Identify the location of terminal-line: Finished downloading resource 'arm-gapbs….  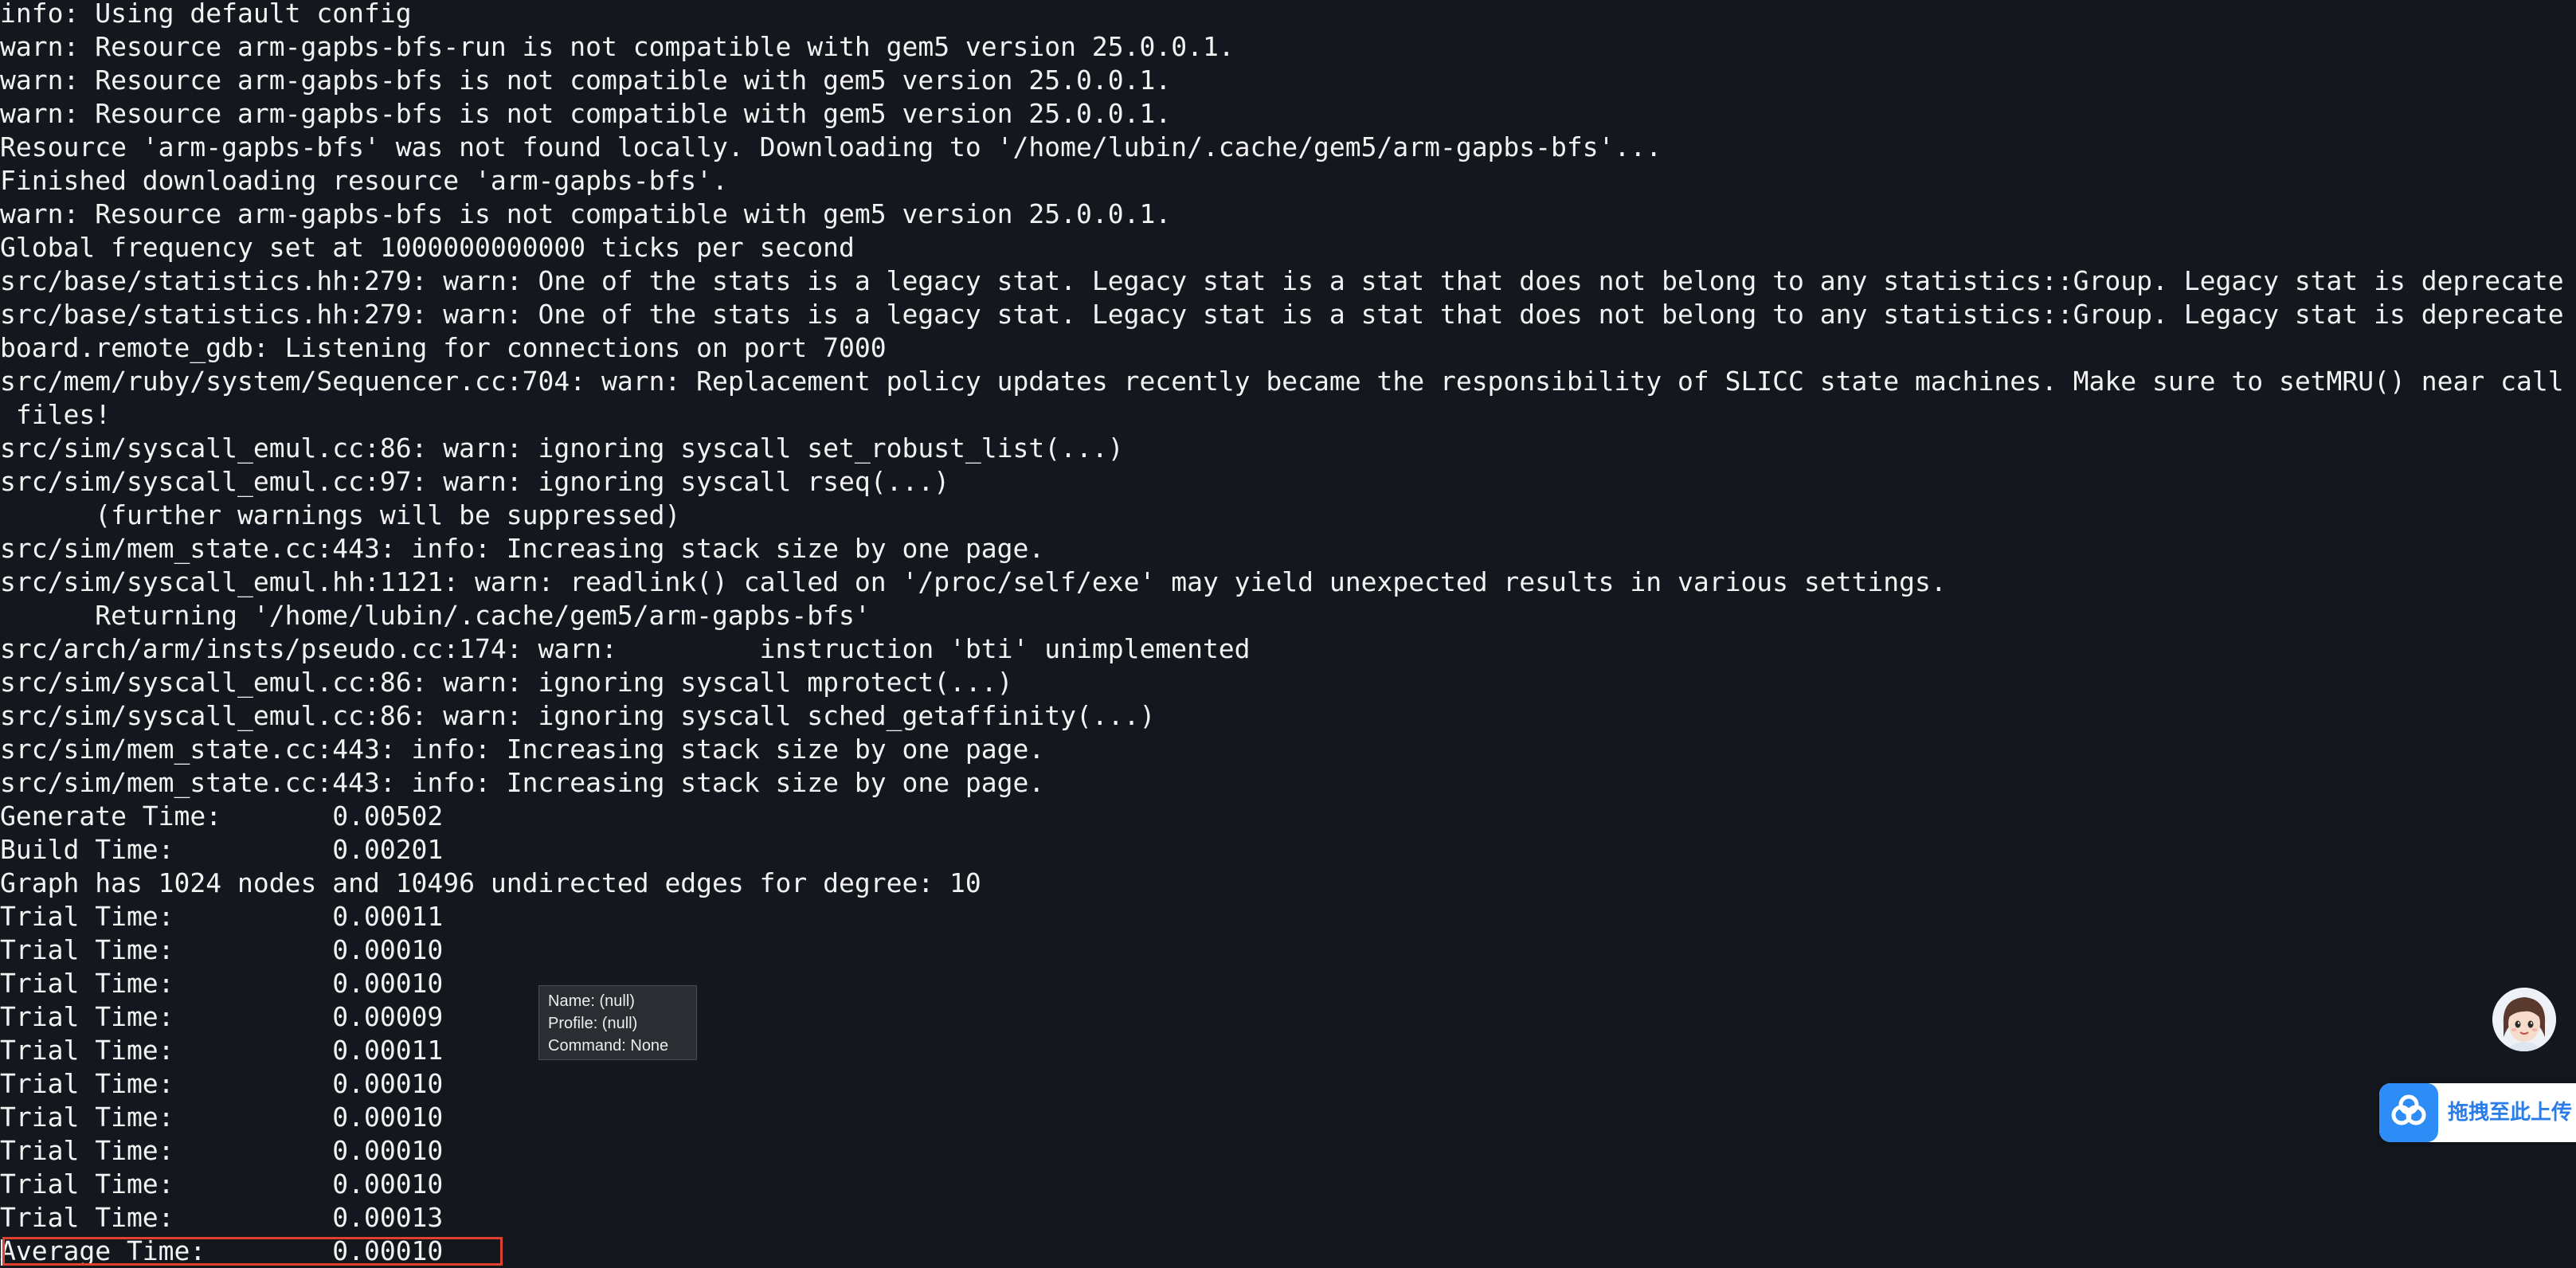
(364, 180).